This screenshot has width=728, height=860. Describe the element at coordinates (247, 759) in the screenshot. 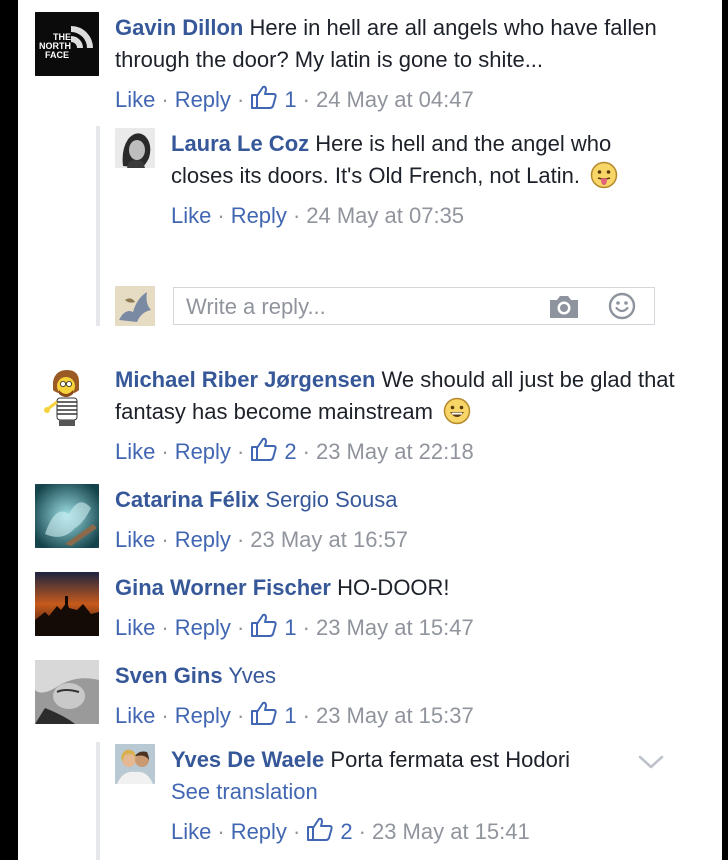

I see `author-name: Yves De Waele` at that location.